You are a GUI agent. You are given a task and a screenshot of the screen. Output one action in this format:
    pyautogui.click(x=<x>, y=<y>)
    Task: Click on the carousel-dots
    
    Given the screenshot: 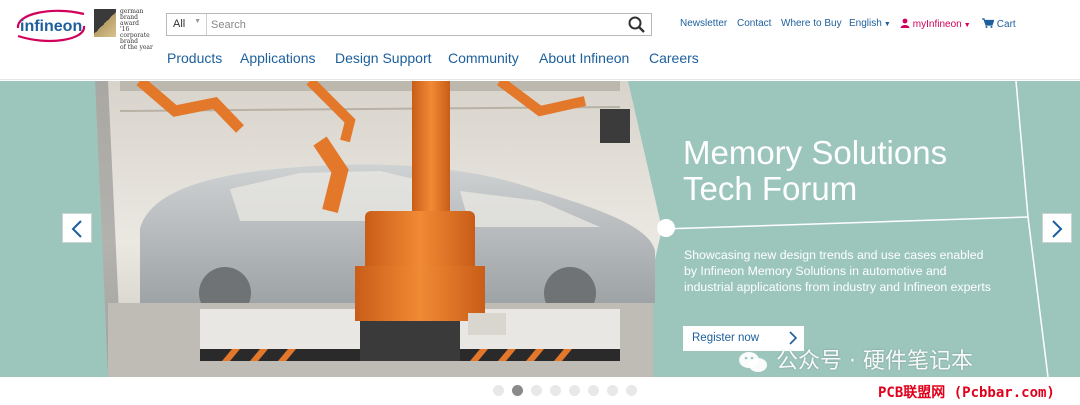 What is the action you would take?
    pyautogui.click(x=540, y=391)
    